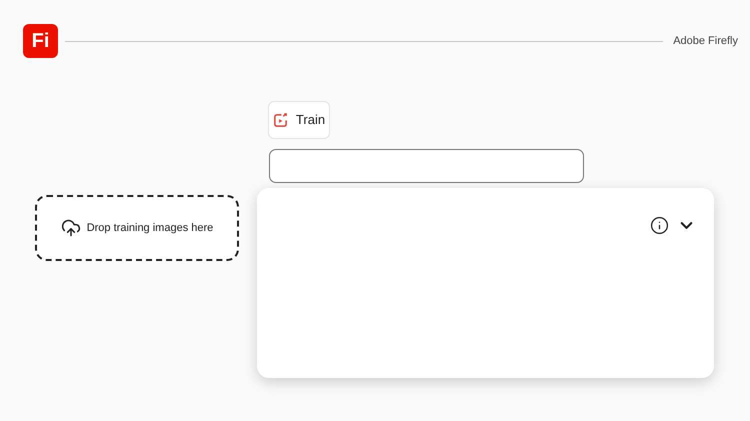 The image size is (750, 421). Describe the element at coordinates (299, 120) in the screenshot. I see `train-button: Train` at that location.